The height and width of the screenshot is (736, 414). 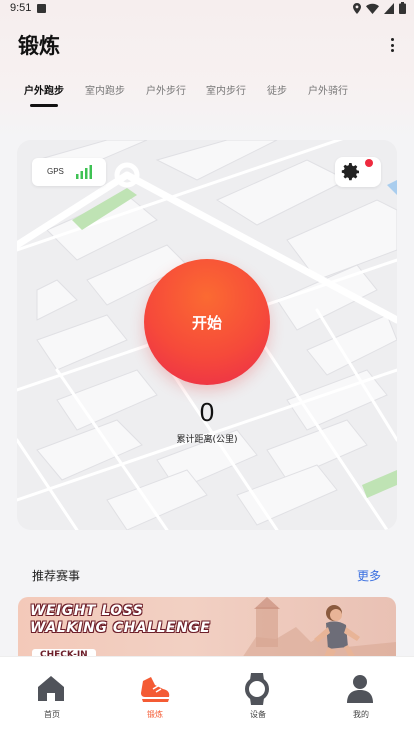 I want to click on tab-hiking: 徒步, so click(x=277, y=89).